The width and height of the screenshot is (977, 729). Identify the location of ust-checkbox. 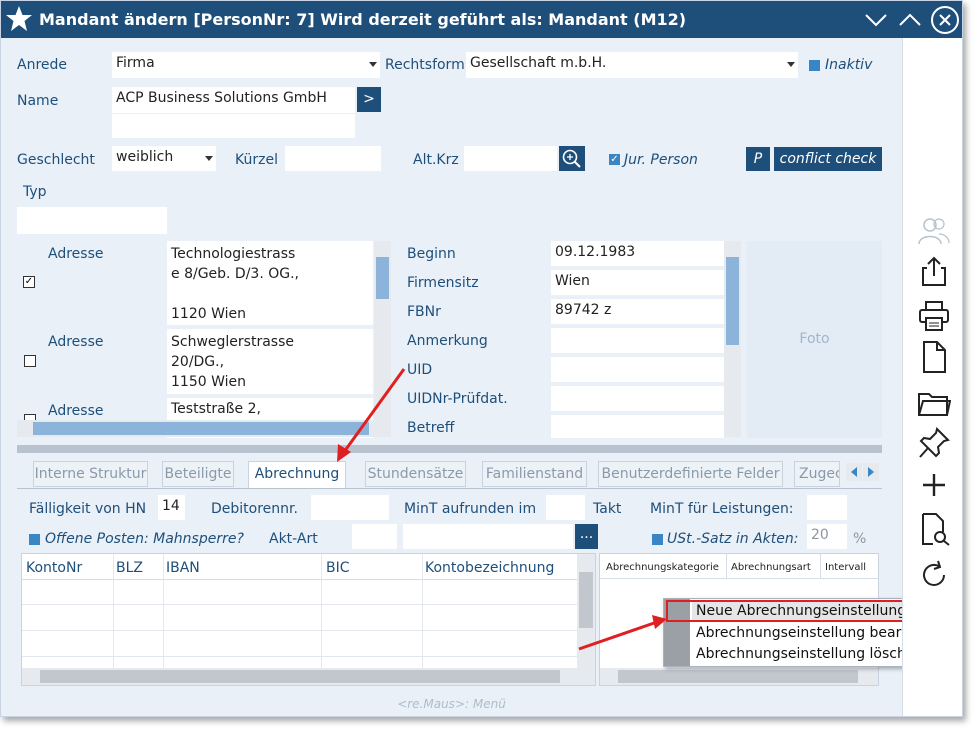
(657, 539).